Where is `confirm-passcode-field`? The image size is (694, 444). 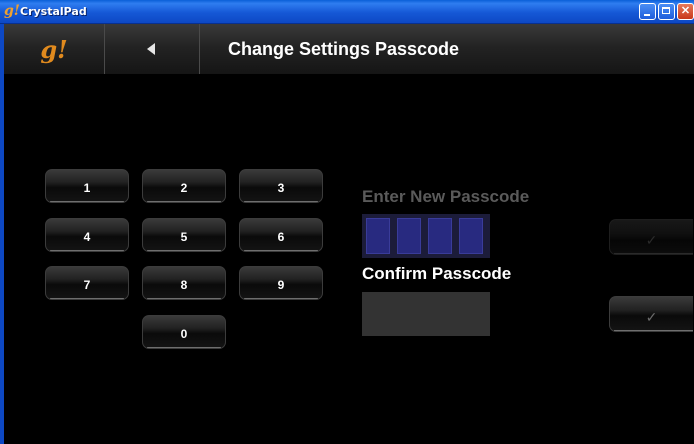 confirm-passcode-field is located at coordinates (426, 314).